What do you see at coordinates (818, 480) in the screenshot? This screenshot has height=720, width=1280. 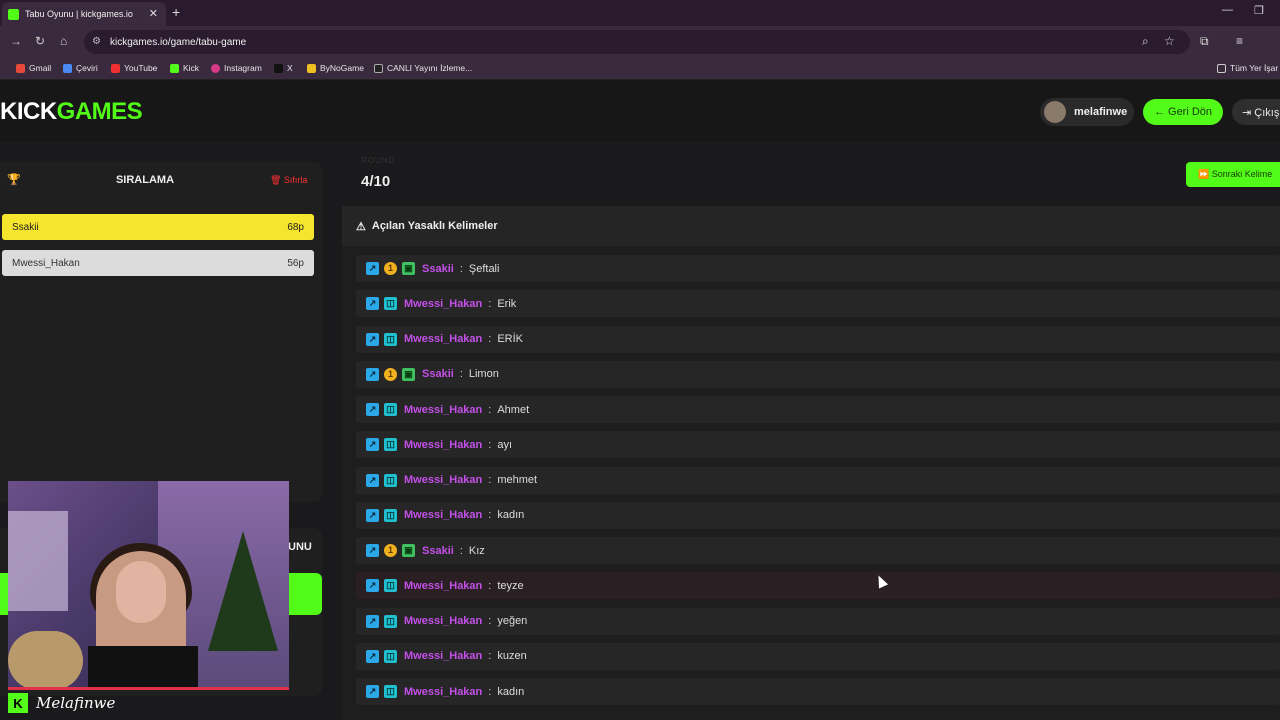 I see `list-item: ↗ ◫ Mwessi_Hakan: mehmet` at bounding box center [818, 480].